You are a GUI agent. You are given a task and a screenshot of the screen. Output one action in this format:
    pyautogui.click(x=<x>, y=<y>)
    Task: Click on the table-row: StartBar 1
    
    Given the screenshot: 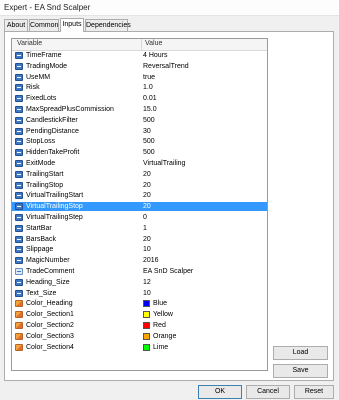 What is the action you would take?
    pyautogui.click(x=139, y=228)
    